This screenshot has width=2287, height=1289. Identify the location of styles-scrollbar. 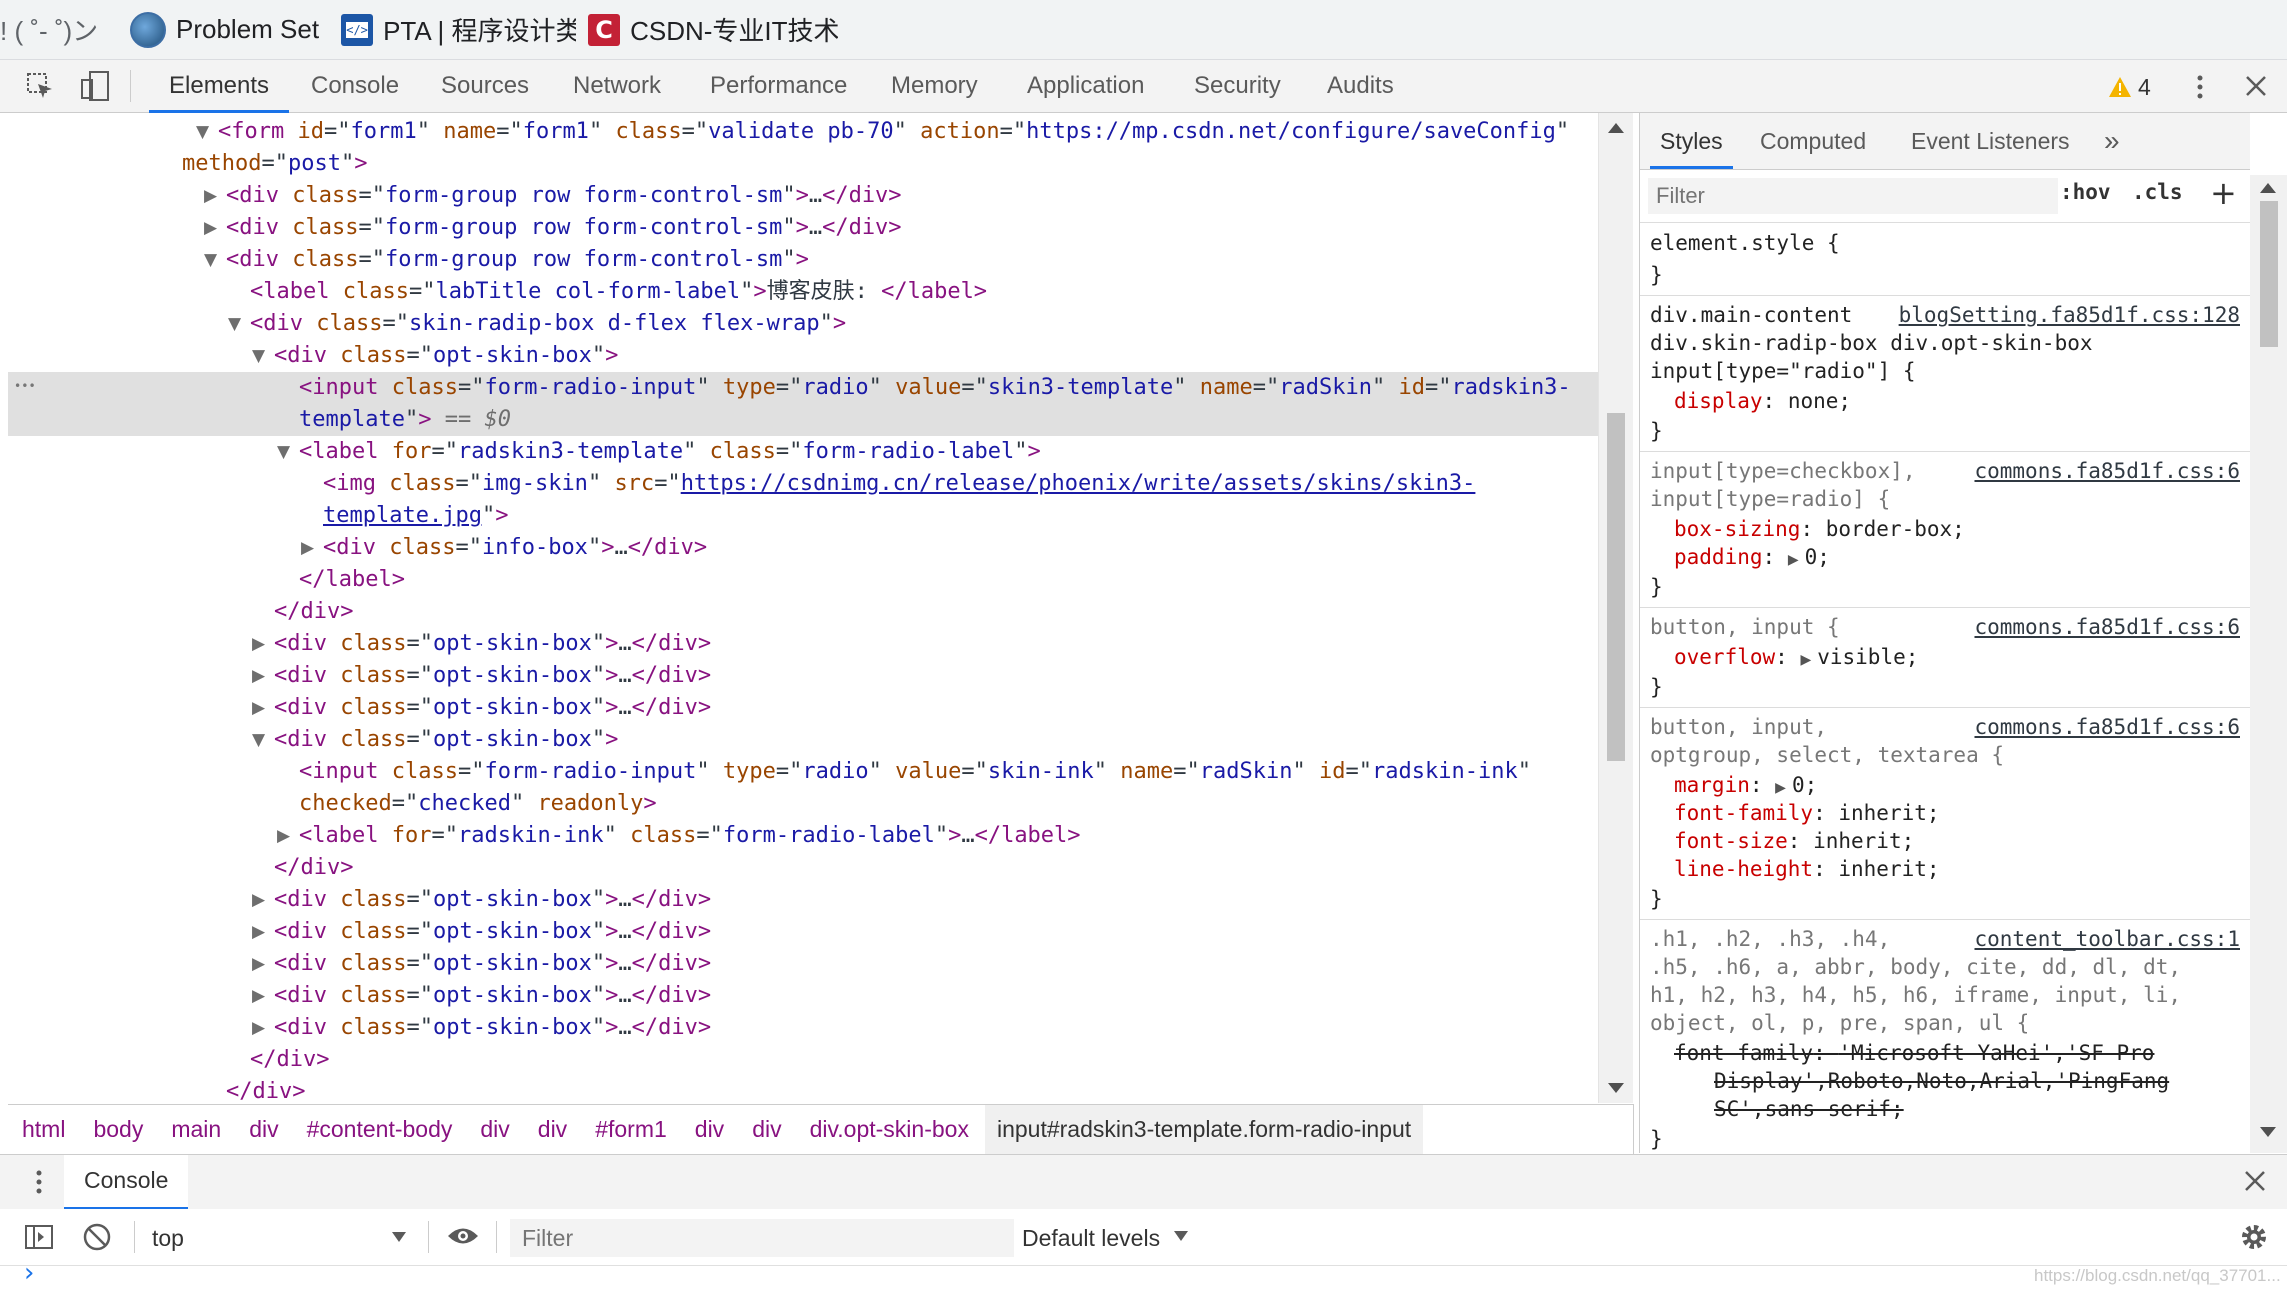
(2268, 664).